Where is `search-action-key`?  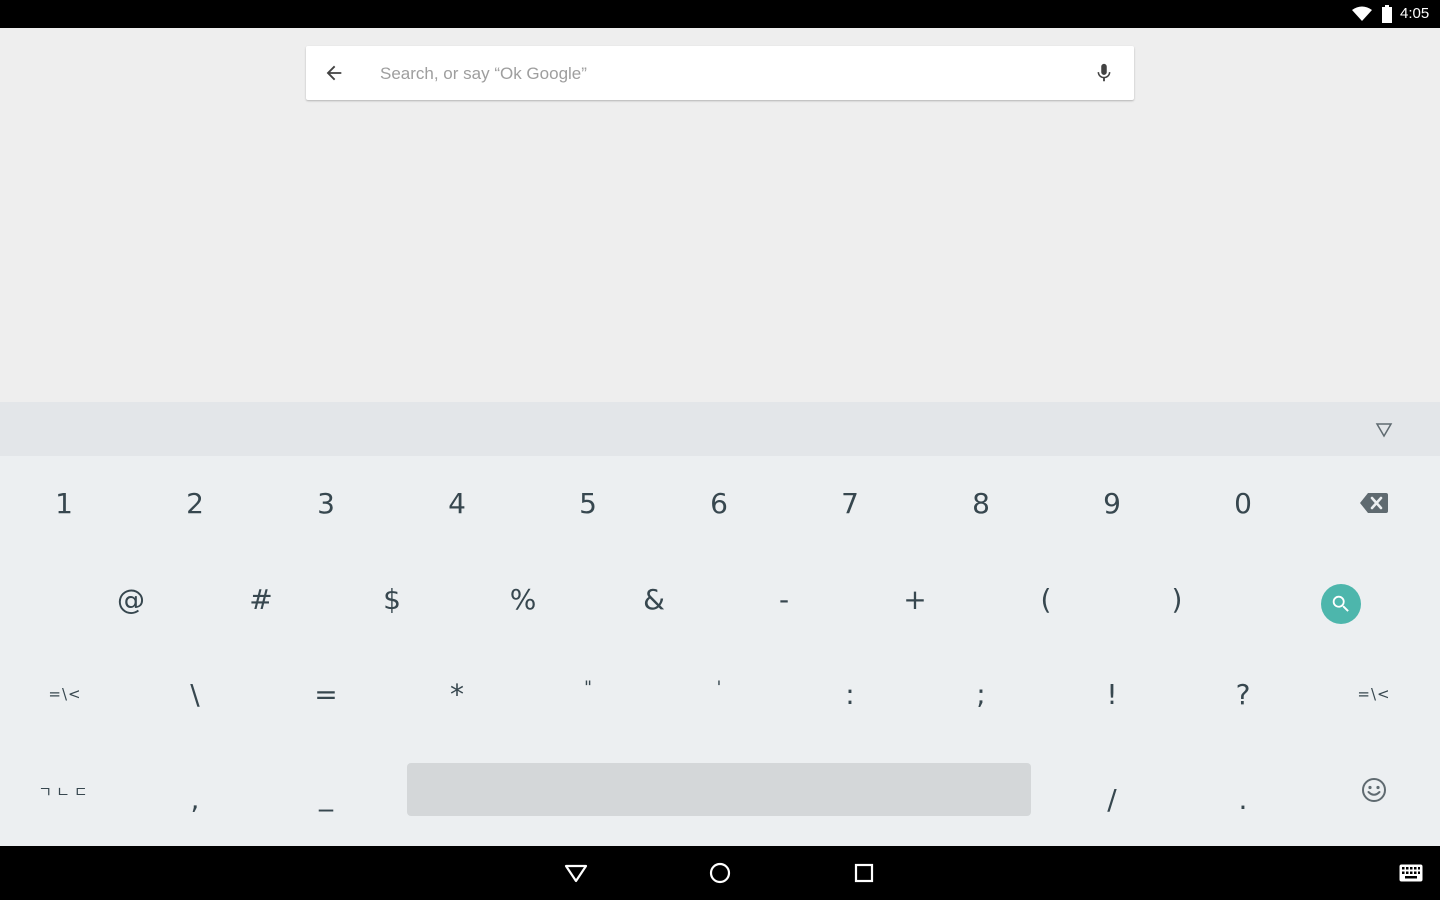
search-action-key is located at coordinates (1341, 604).